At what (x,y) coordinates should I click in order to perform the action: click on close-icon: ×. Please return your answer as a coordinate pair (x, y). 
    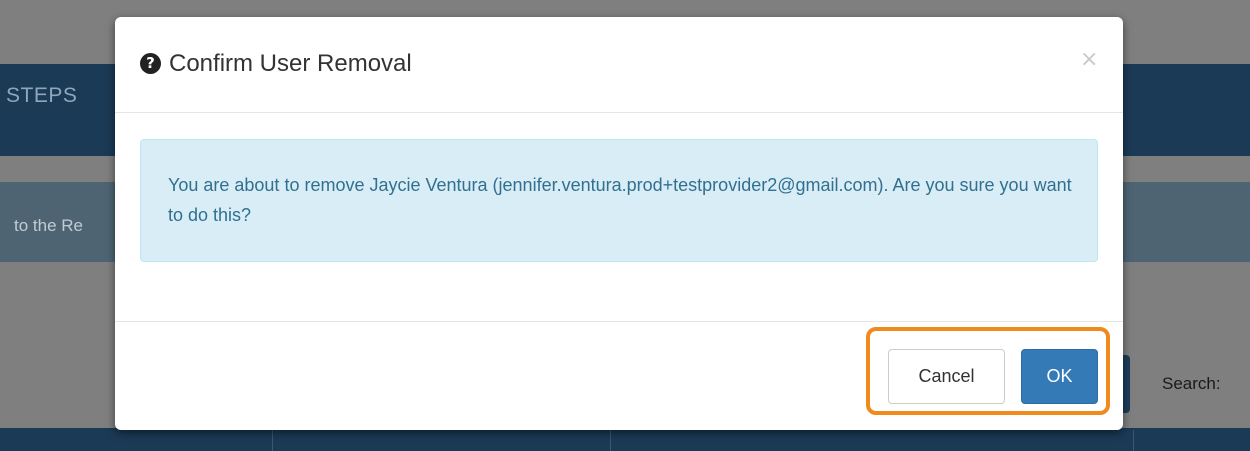
    Looking at the image, I should click on (1089, 59).